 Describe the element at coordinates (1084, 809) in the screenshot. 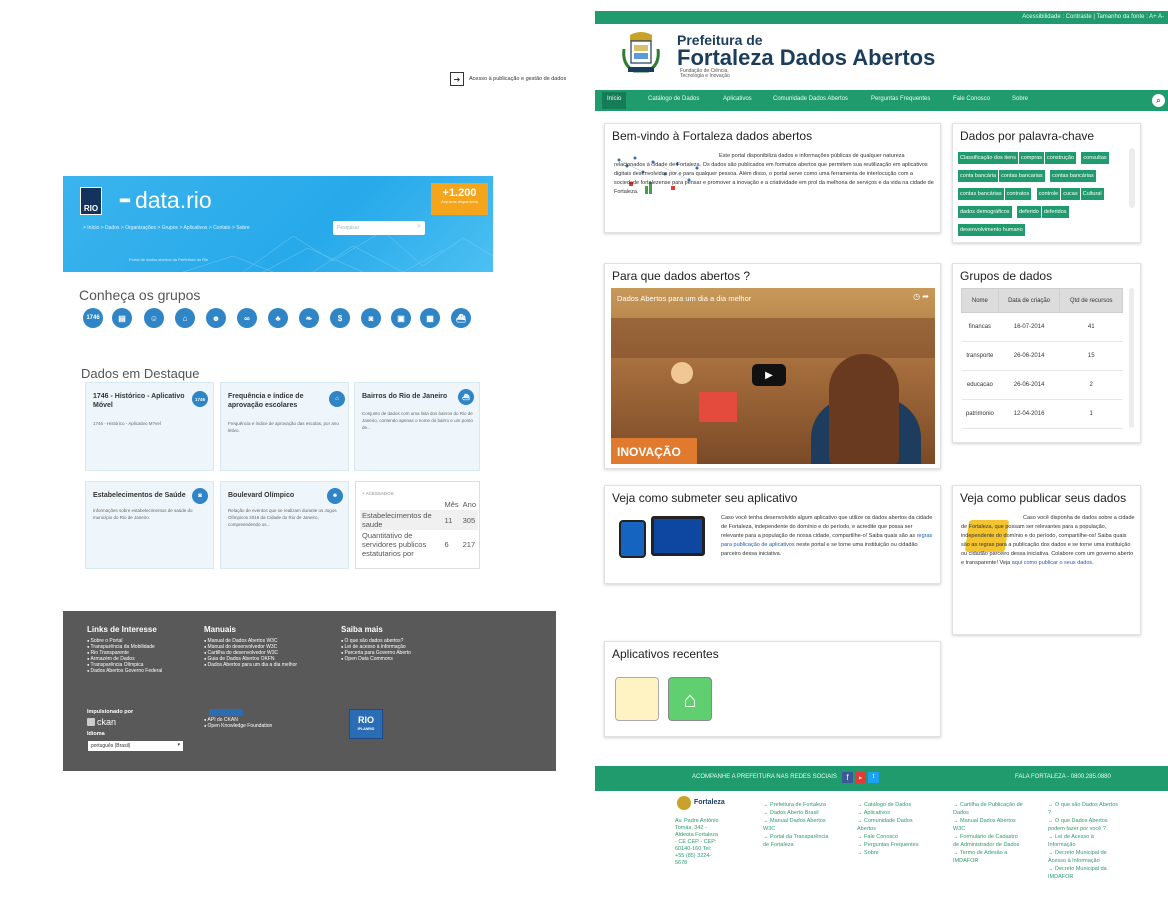

I see `footer-link: O que são Dados Abertos ?` at that location.